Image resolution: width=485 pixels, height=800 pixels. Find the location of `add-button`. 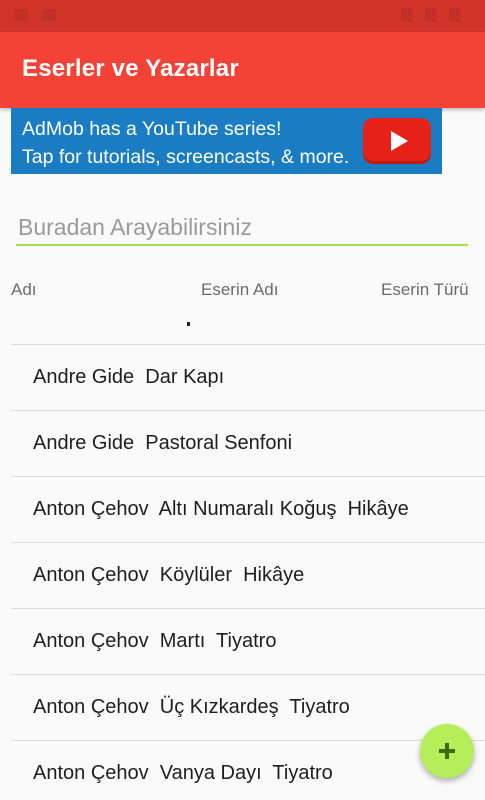

add-button is located at coordinates (447, 751).